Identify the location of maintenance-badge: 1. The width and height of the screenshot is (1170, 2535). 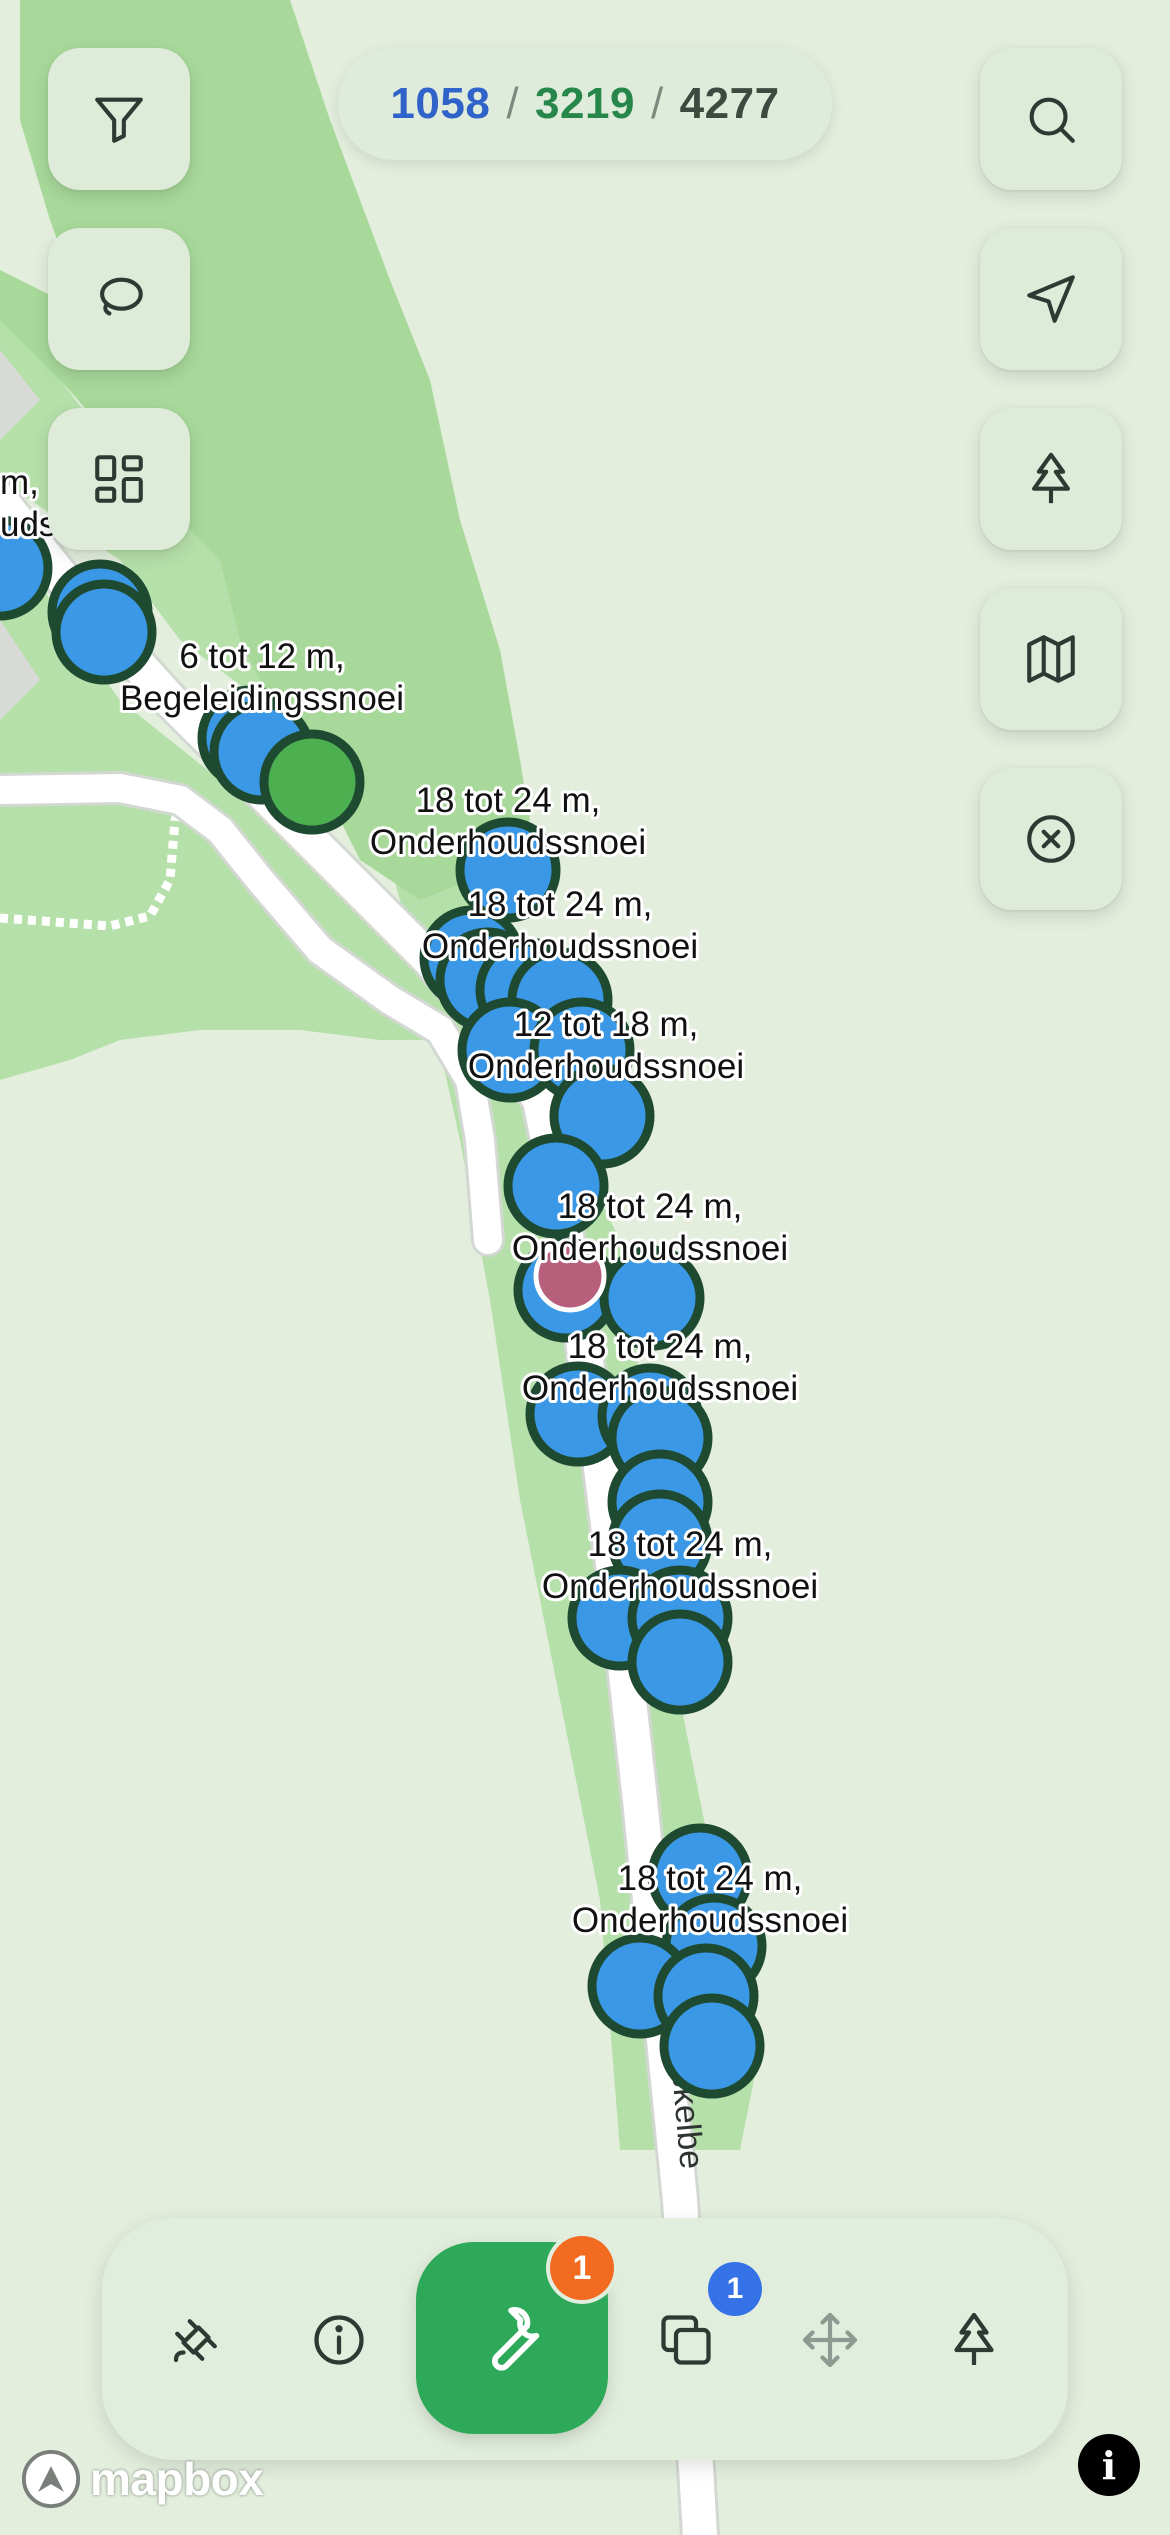
(582, 2268).